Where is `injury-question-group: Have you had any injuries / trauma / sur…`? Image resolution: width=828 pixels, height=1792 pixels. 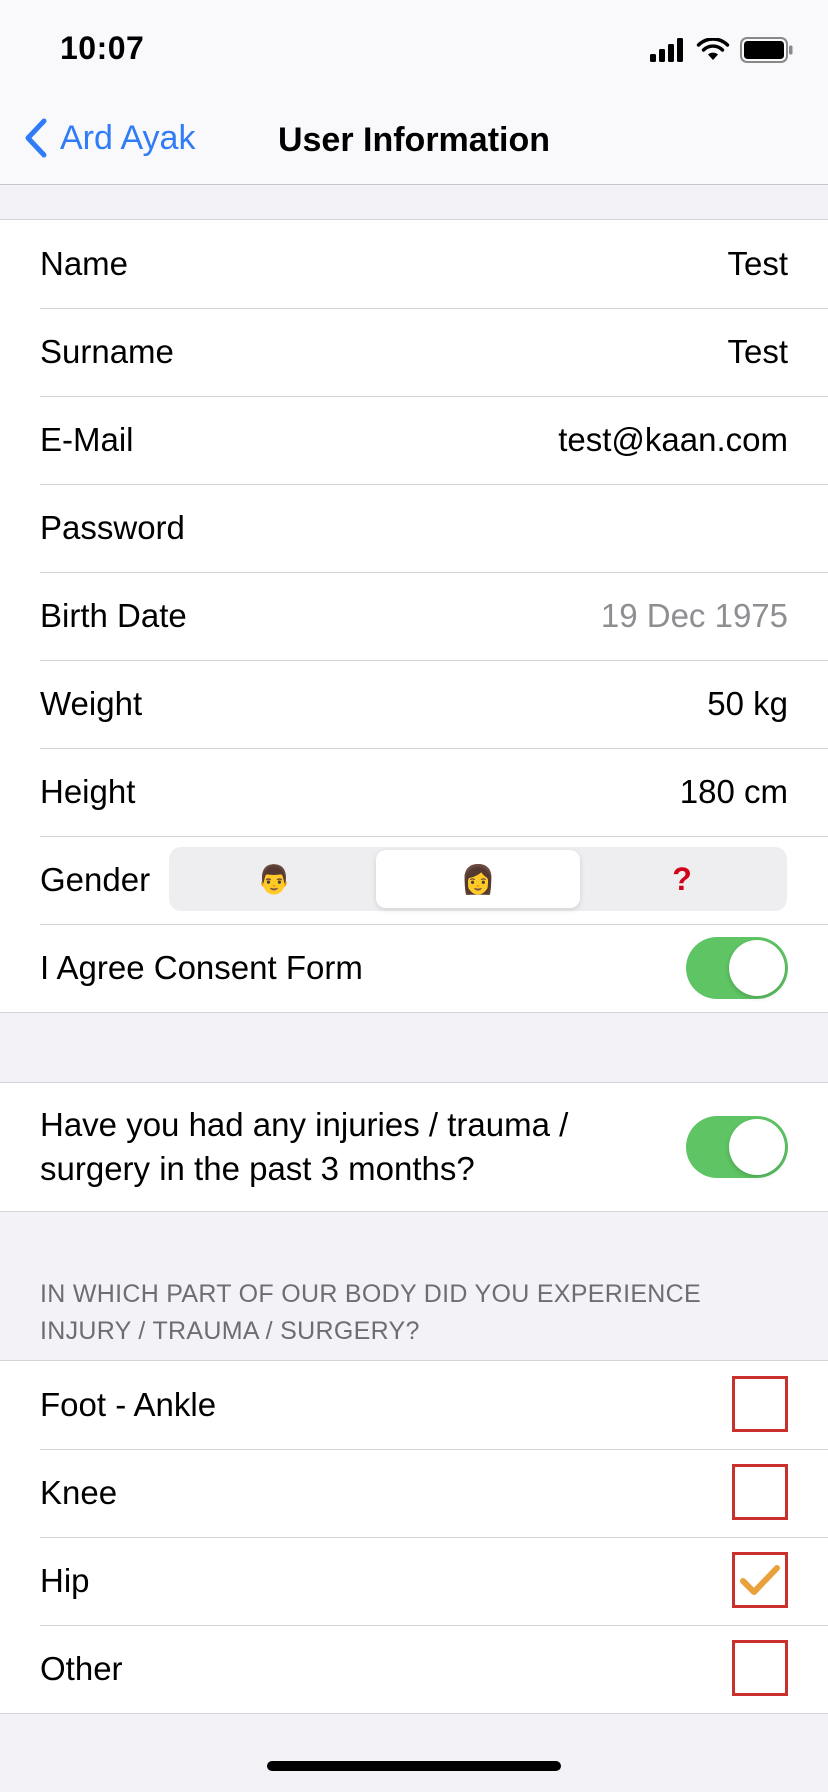
injury-question-group: Have you had any injuries / trauma / sur… is located at coordinates (414, 1147).